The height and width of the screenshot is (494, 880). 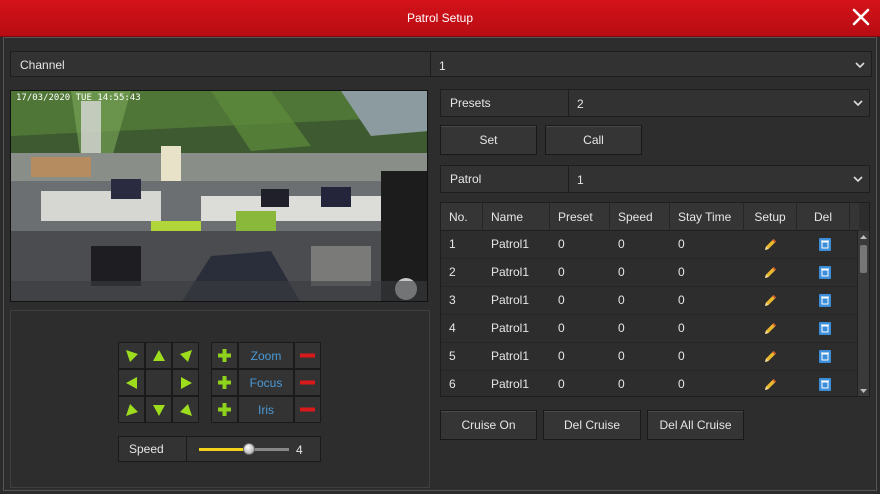 I want to click on arrow-left-icon, so click(x=131, y=383).